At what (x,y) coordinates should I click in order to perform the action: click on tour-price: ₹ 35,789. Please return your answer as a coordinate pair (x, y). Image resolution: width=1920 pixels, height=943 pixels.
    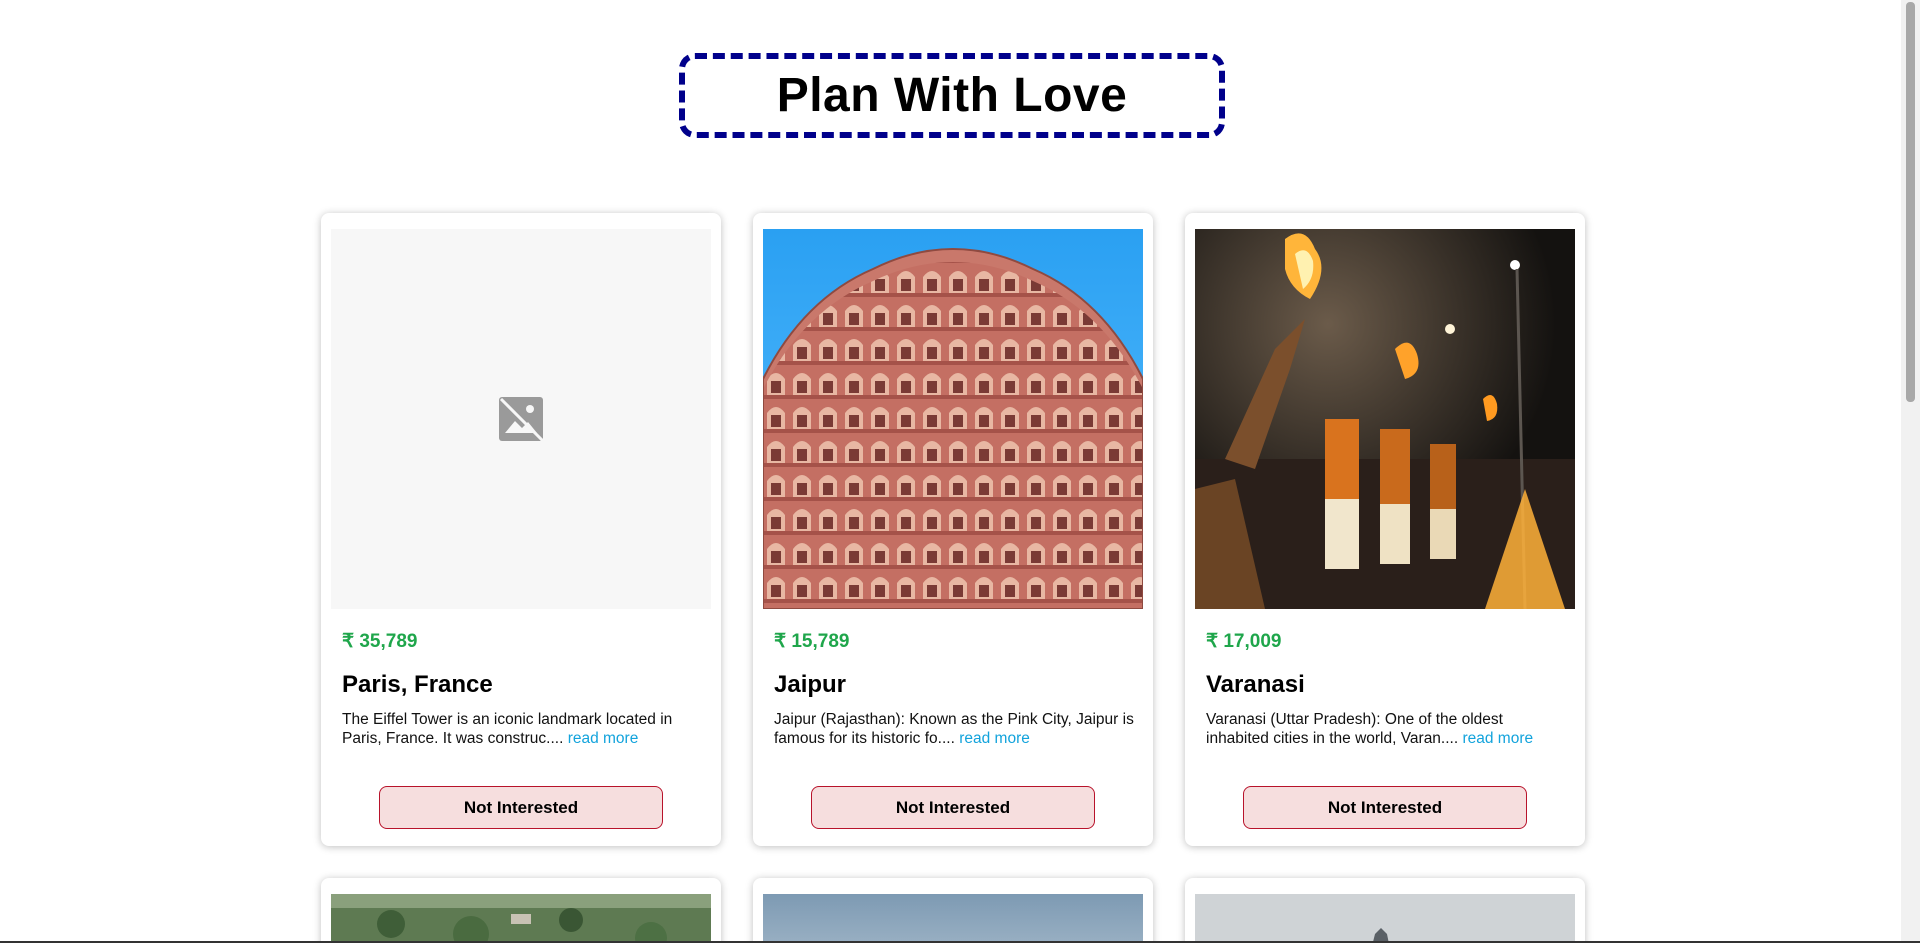
    Looking at the image, I should click on (380, 641).